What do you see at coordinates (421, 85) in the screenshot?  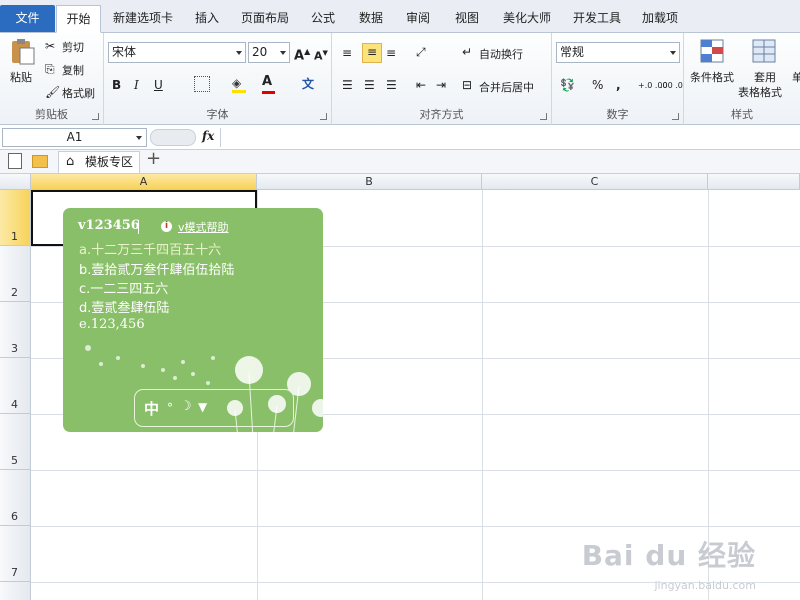 I see `decrease-indent-icon: ⇤` at bounding box center [421, 85].